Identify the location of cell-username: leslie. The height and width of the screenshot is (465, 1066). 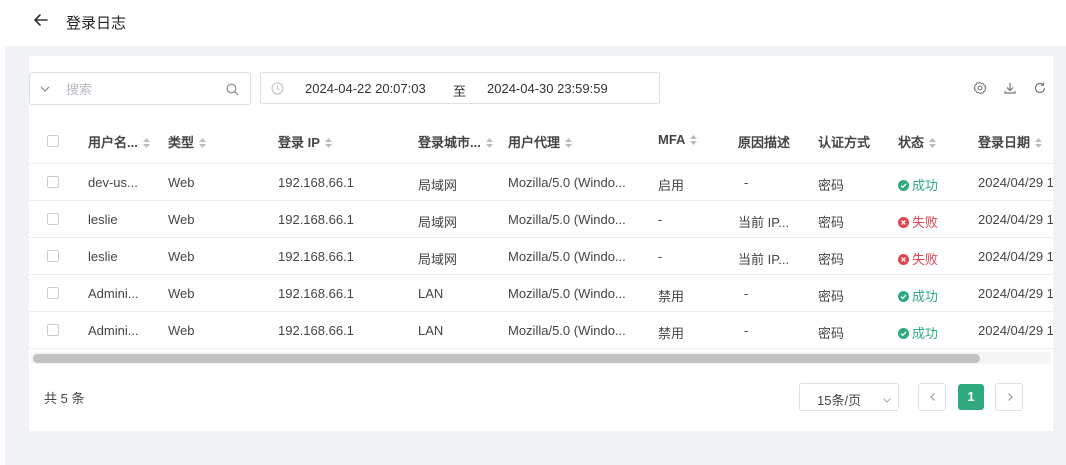
(103, 219).